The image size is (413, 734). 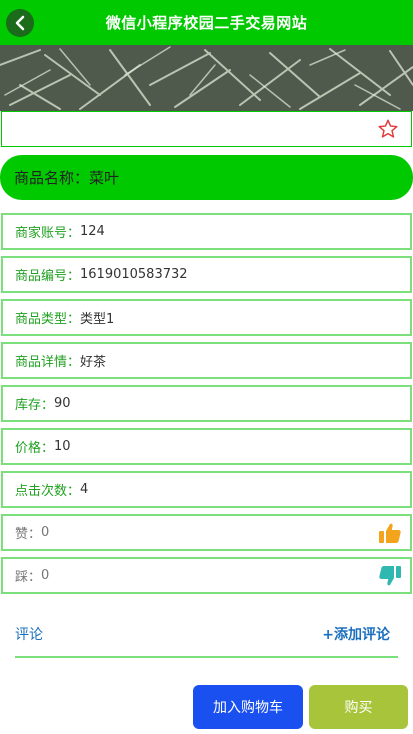 What do you see at coordinates (48, 276) in the screenshot?
I see `product-number-label: 商品编号：` at bounding box center [48, 276].